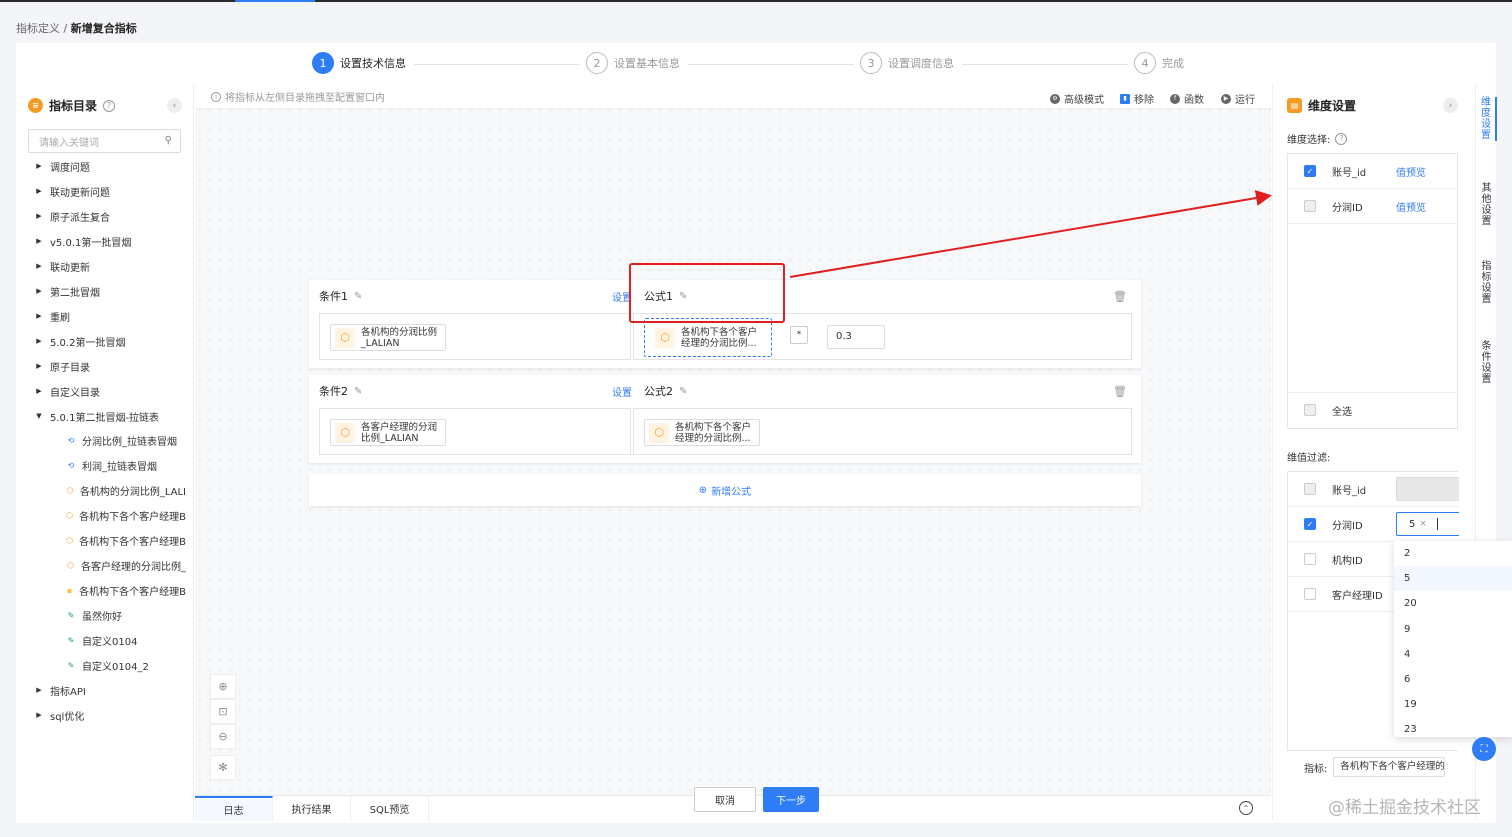  Describe the element at coordinates (101, 665) in the screenshot. I see `tree-child-item: ✎ 自定义0104_2` at that location.